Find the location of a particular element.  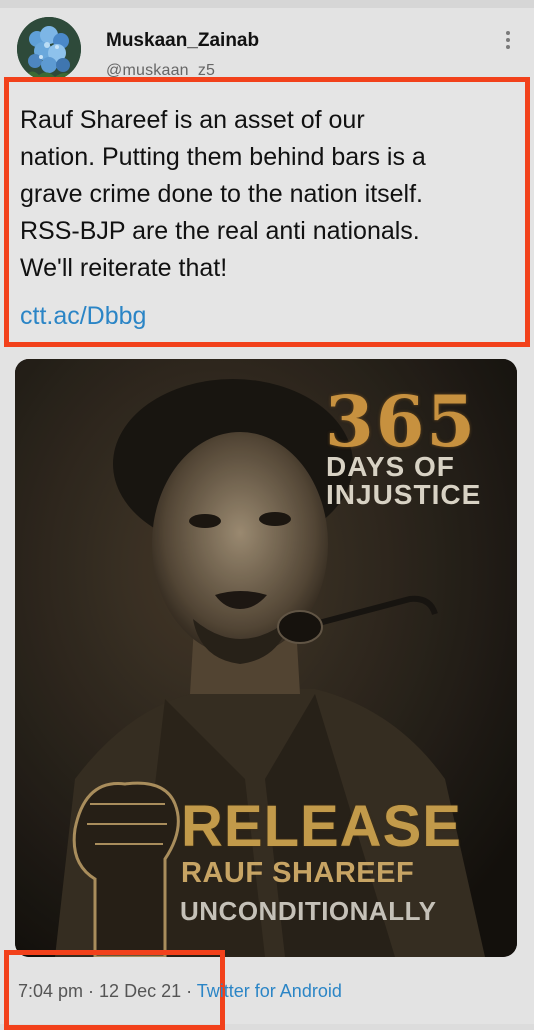

poster-line1: DAYS OF is located at coordinates (390, 466).